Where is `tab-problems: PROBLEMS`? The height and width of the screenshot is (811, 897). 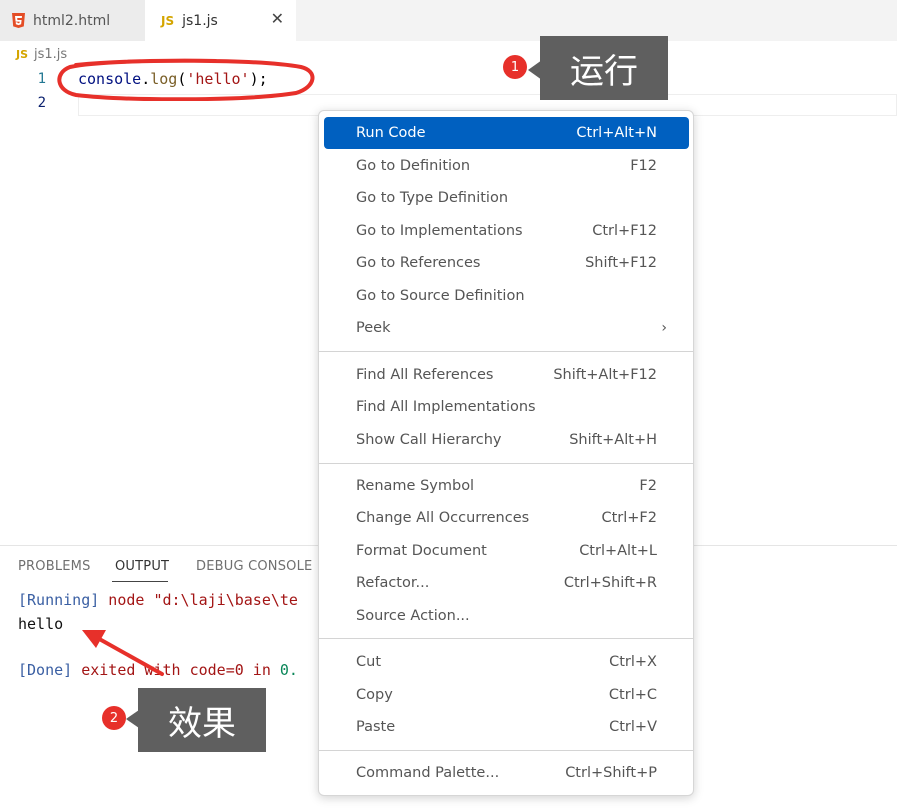
tab-problems: PROBLEMS is located at coordinates (54, 566).